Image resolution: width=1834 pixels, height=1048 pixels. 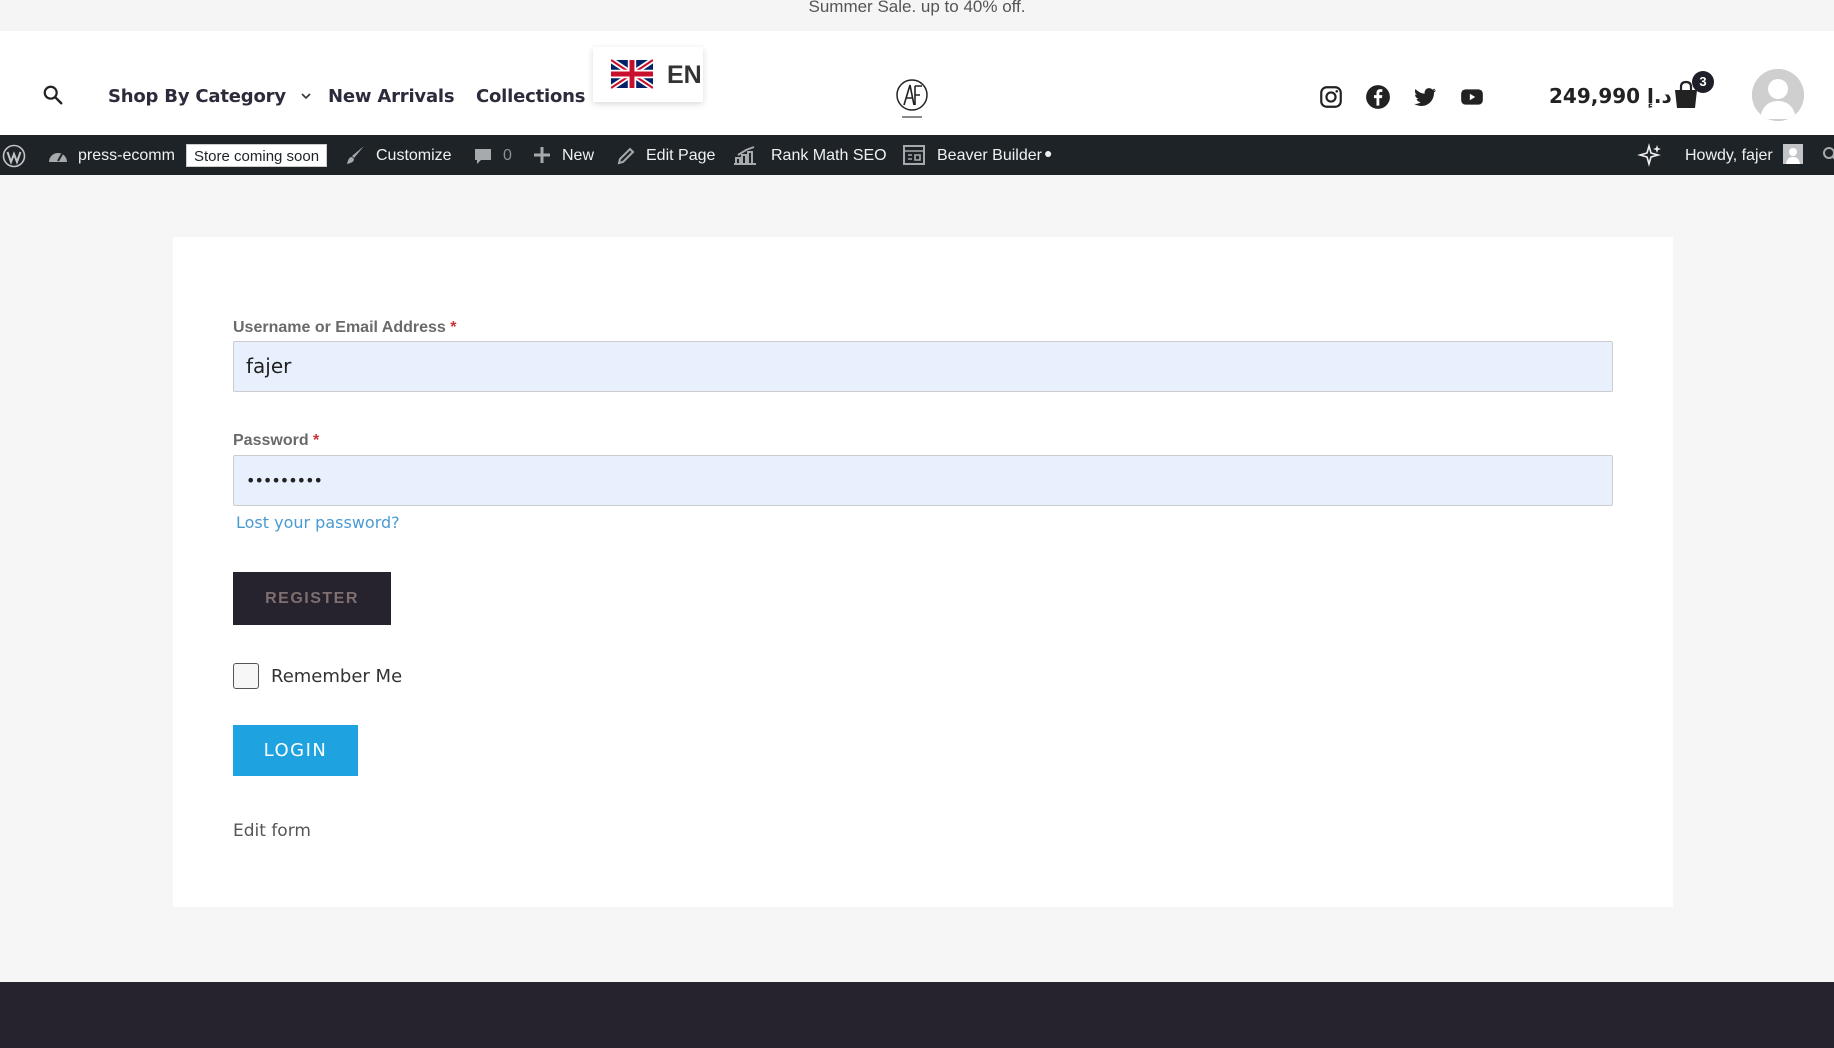 I want to click on remember-me-checkbox, so click(x=246, y=676).